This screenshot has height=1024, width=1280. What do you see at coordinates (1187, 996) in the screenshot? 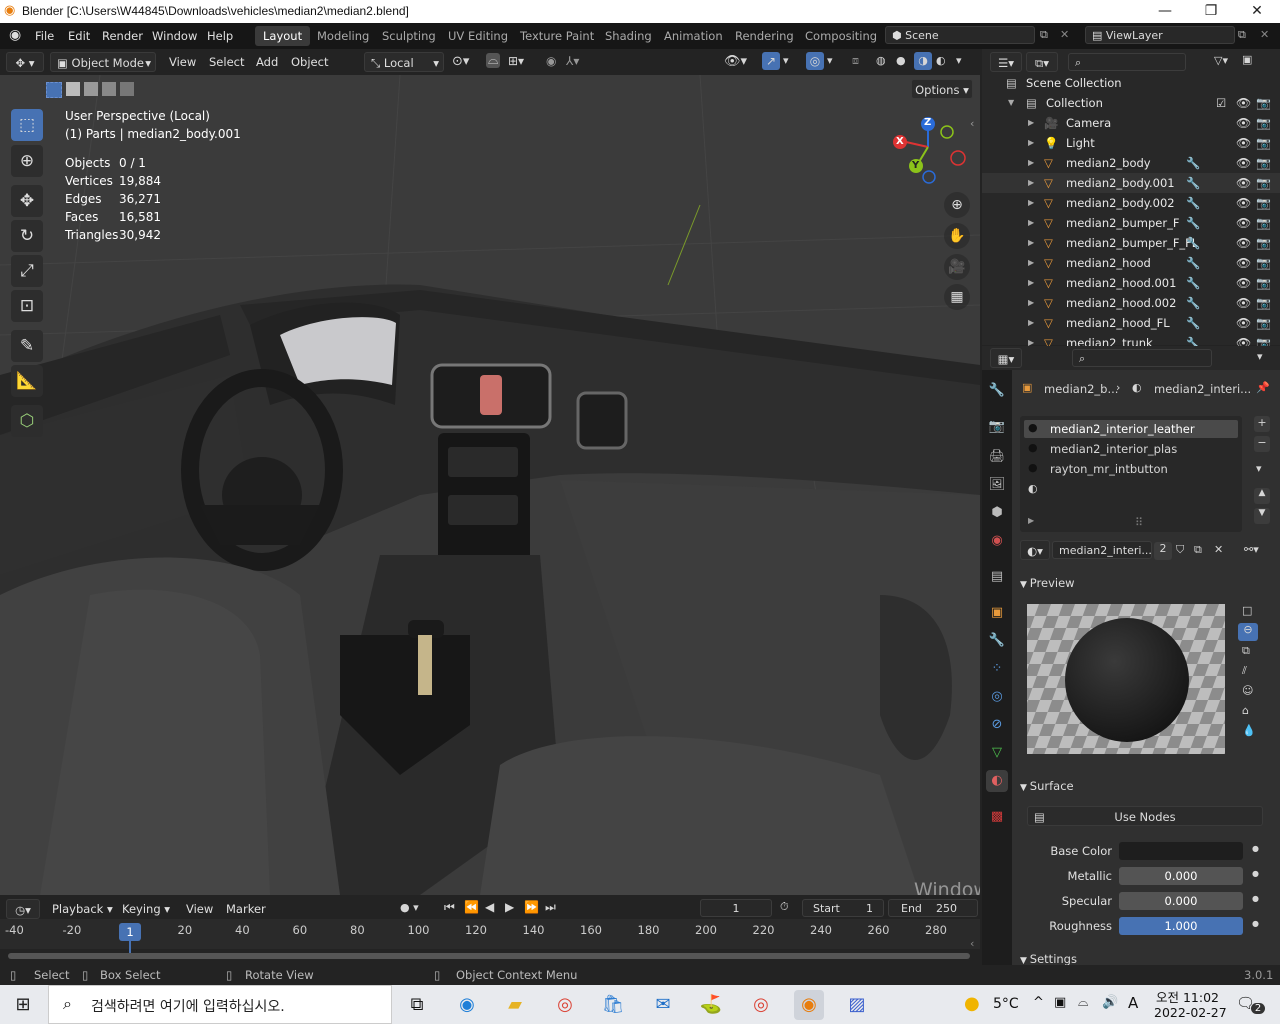
I see `clock-time: 오전 11:02` at bounding box center [1187, 996].